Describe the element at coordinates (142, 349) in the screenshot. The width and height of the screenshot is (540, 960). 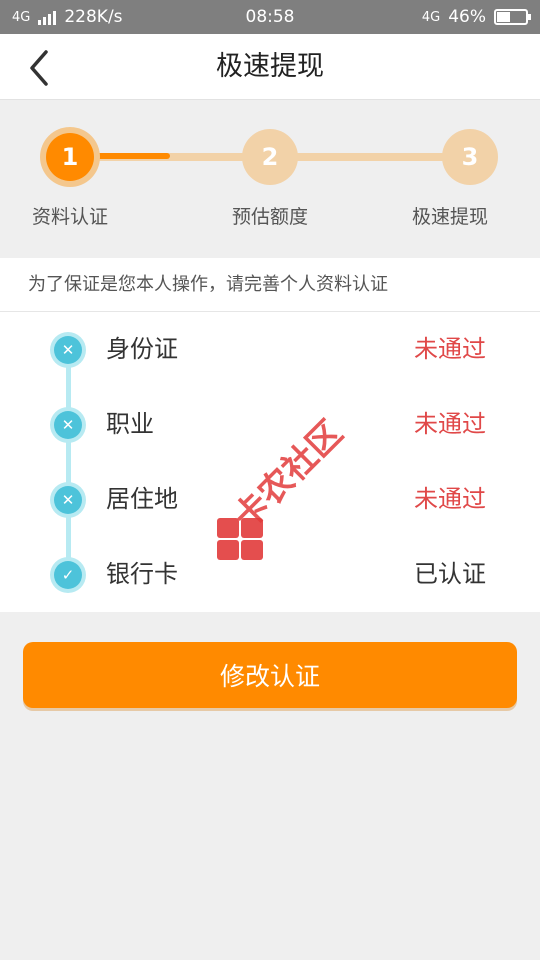
I see `verification-label: 身份证` at that location.